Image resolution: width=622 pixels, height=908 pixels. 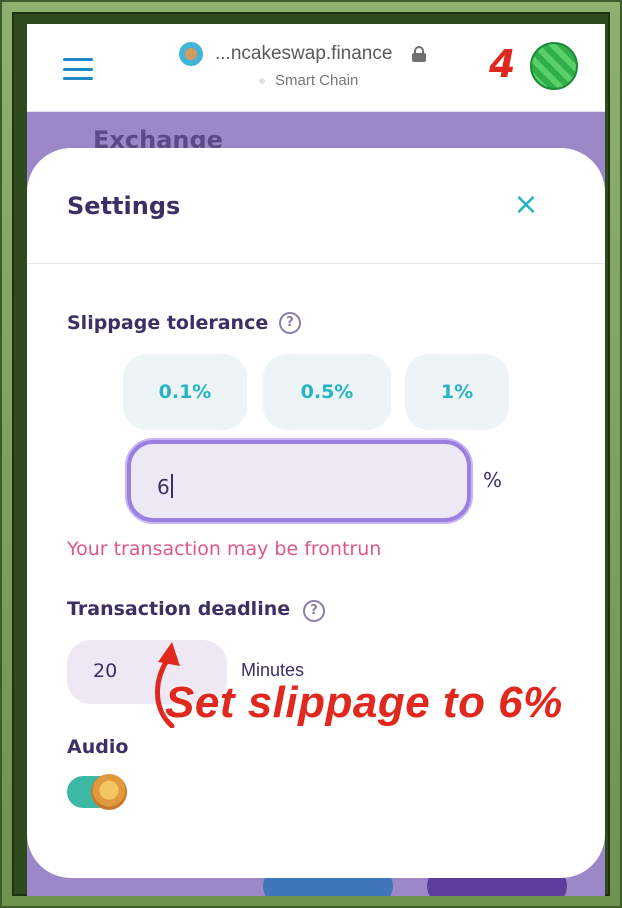 I want to click on modal-header: Settings ×, so click(x=316, y=206).